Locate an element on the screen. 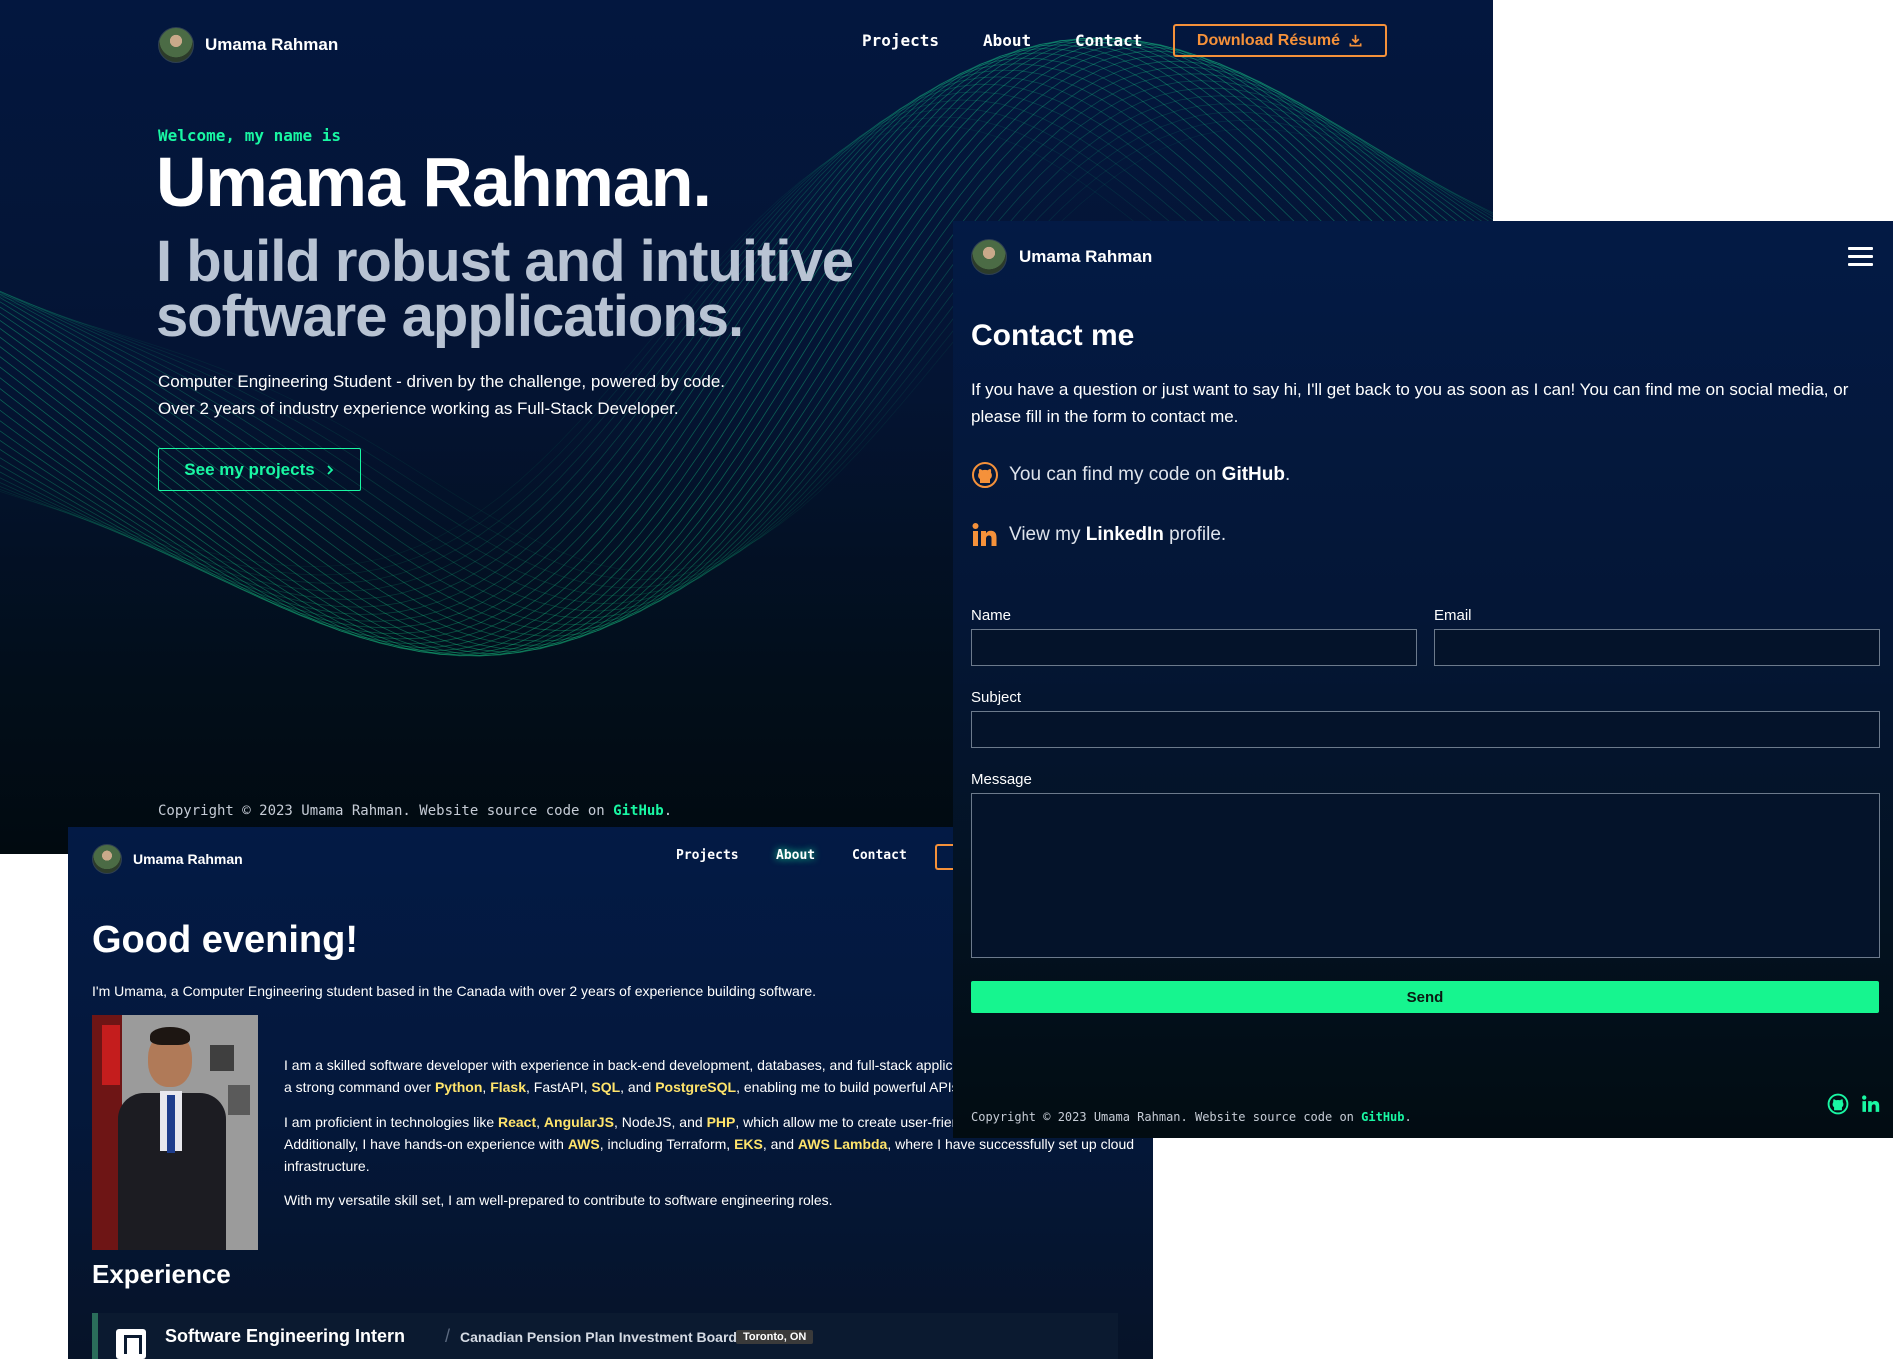 This screenshot has height=1359, width=1893. linkedin-link: LinkedIn is located at coordinates (1125, 534).